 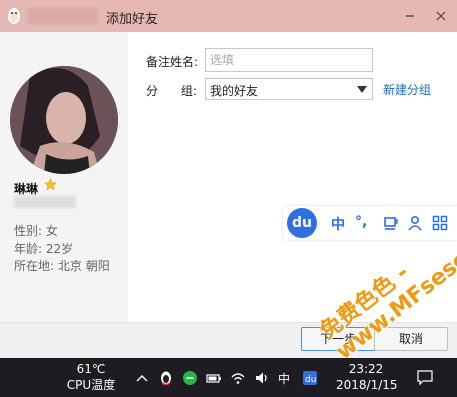 I want to click on clock: 23:22 2018/1/15, so click(x=367, y=377).